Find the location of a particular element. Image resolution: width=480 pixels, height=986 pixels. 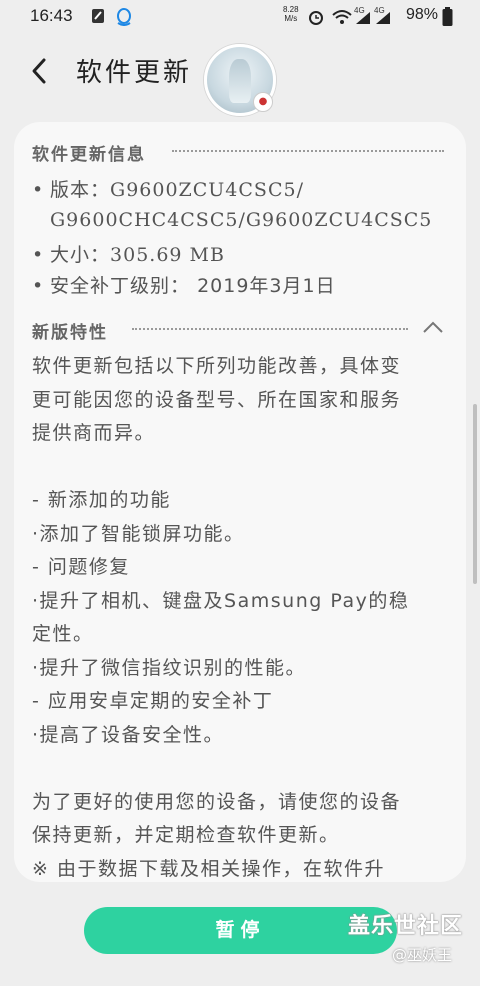

alarm-icon is located at coordinates (316, 18).